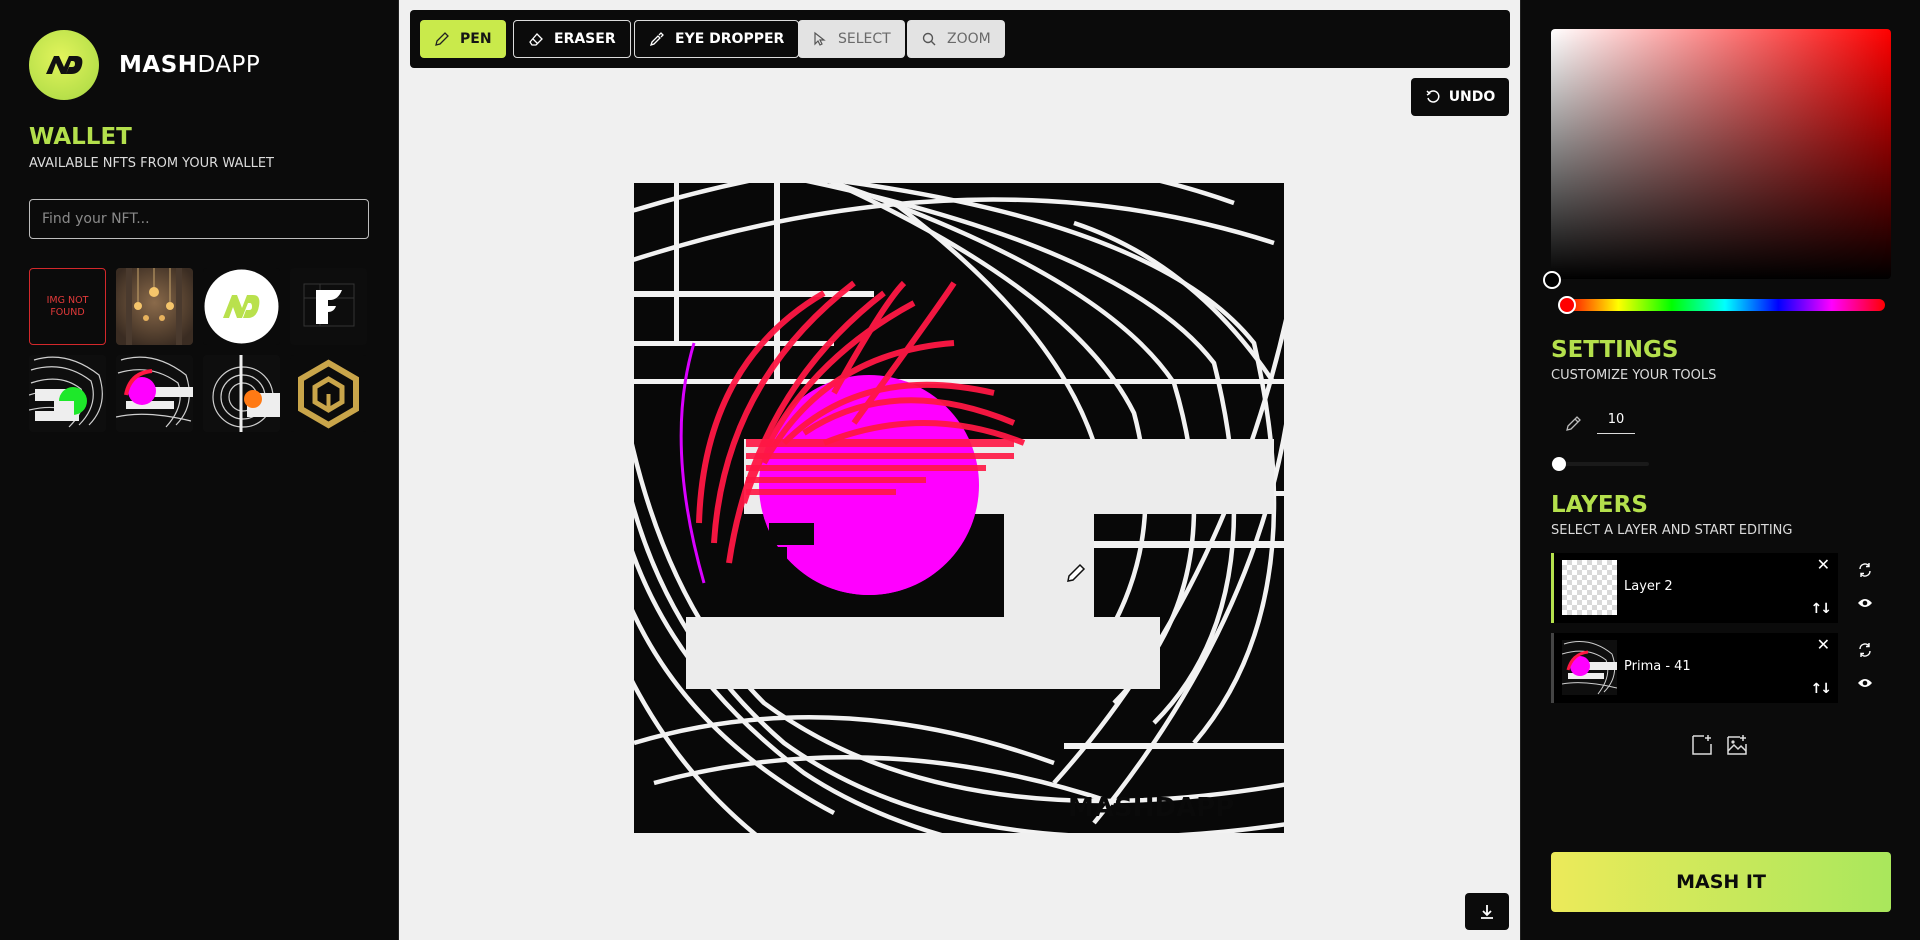 Image resolution: width=1920 pixels, height=940 pixels. Describe the element at coordinates (64, 65) in the screenshot. I see `mashdapp-logo-icon` at that location.